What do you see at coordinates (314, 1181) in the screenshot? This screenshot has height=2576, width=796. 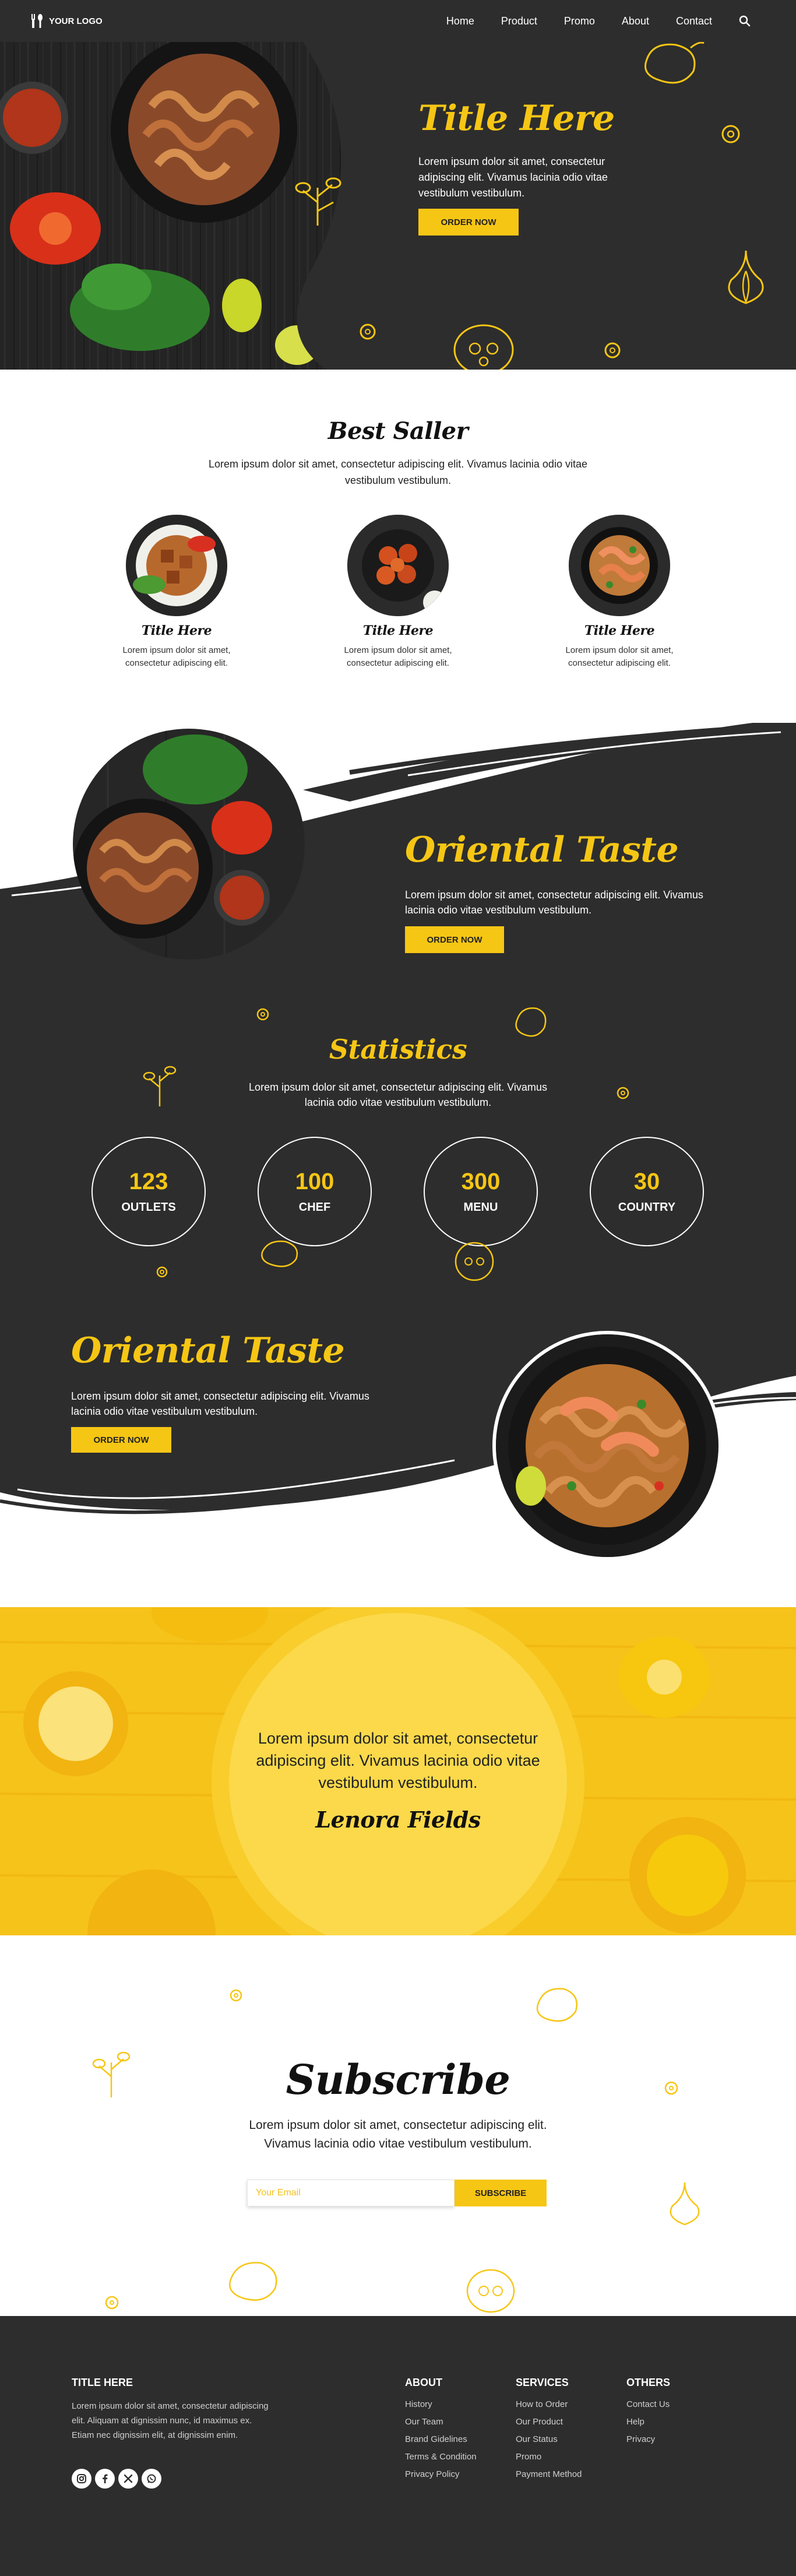 I see `stat-value: 100` at bounding box center [314, 1181].